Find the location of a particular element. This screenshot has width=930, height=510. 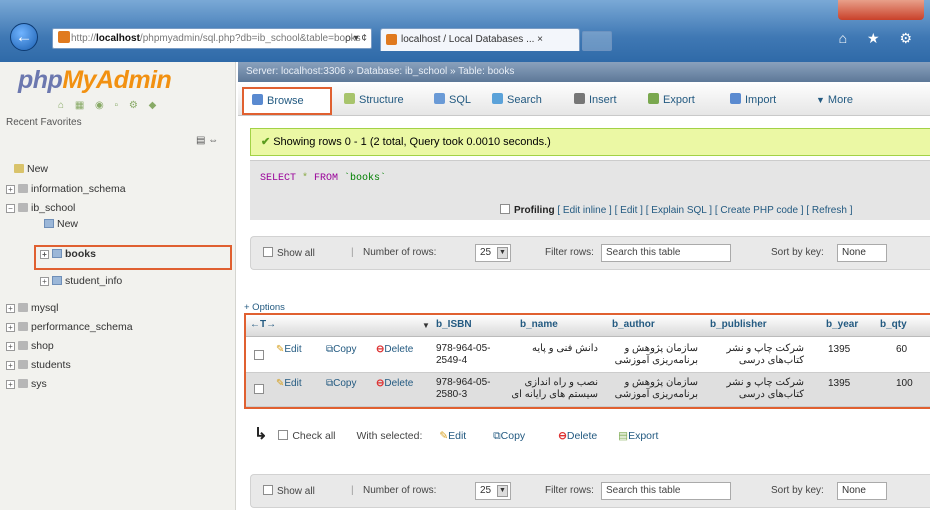

browse-icon is located at coordinates (257, 99).